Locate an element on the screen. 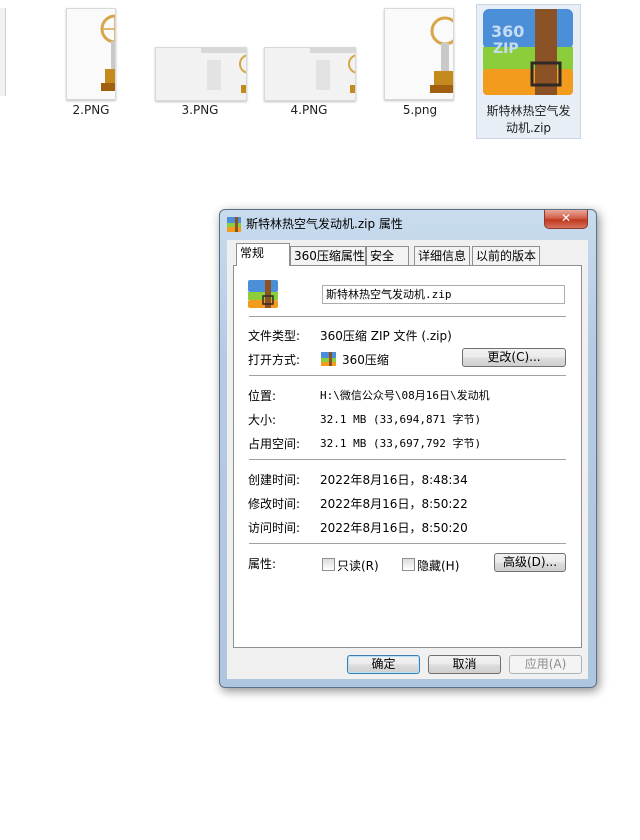  created-value: 2022年8月16日，8:48:34 is located at coordinates (394, 480).